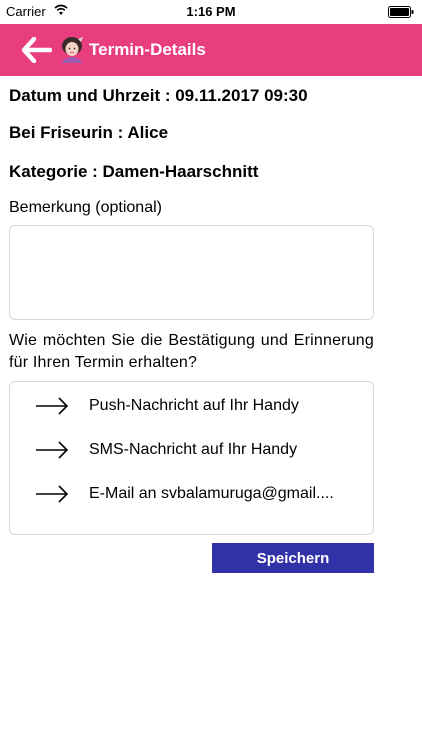  I want to click on appointment-stylist: Bei Friseurin : Alice, so click(89, 132).